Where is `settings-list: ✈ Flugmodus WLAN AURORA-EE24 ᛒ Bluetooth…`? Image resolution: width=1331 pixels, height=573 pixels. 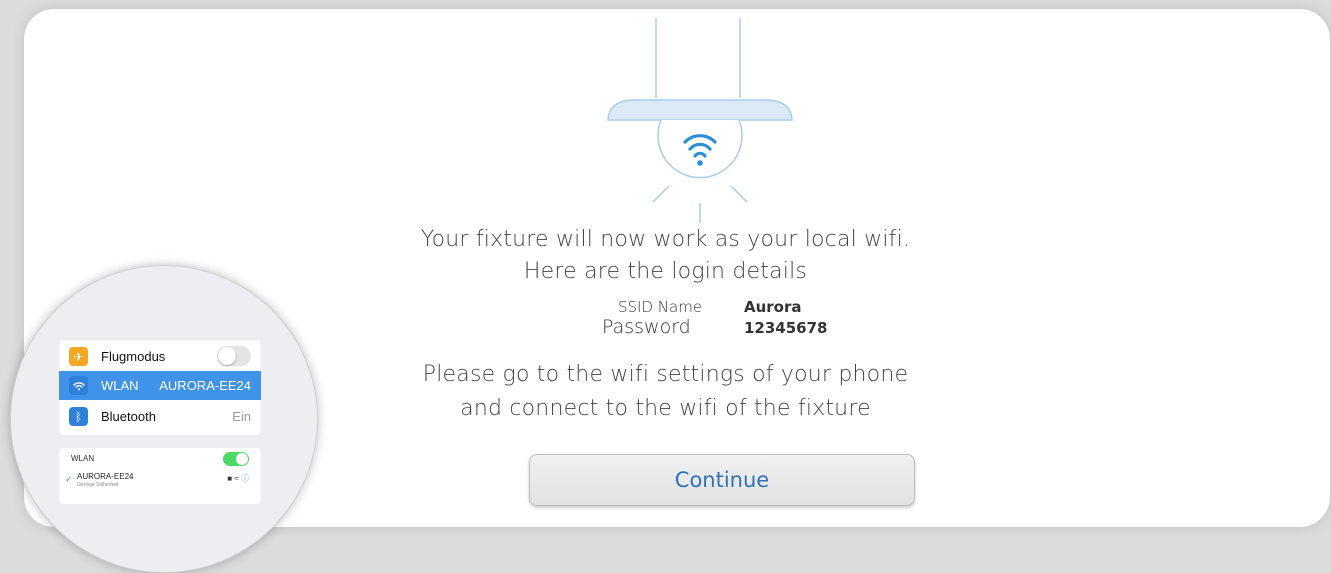
settings-list: ✈ Flugmodus WLAN AURORA-EE24 ᛒ Bluetooth… is located at coordinates (160, 387).